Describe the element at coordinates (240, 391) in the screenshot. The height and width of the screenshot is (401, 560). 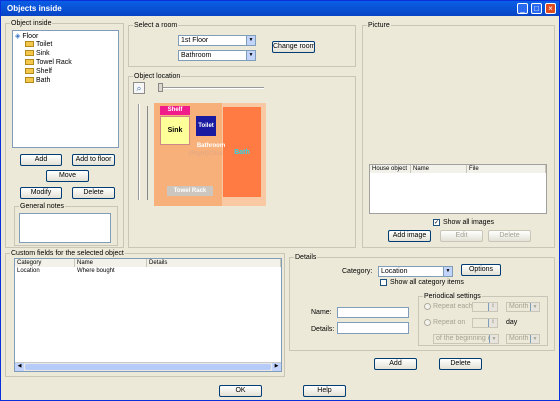
I see `ok-button: OK` at that location.